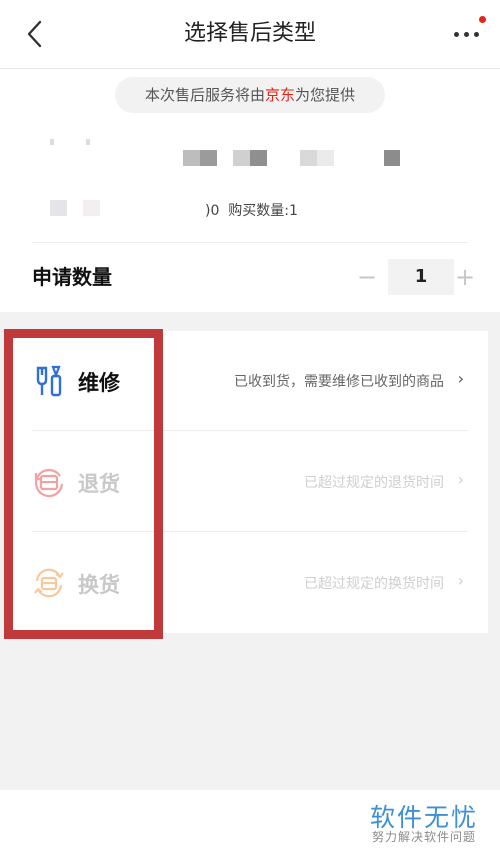 The height and width of the screenshot is (854, 500). I want to click on wrench-icon, so click(49, 381).